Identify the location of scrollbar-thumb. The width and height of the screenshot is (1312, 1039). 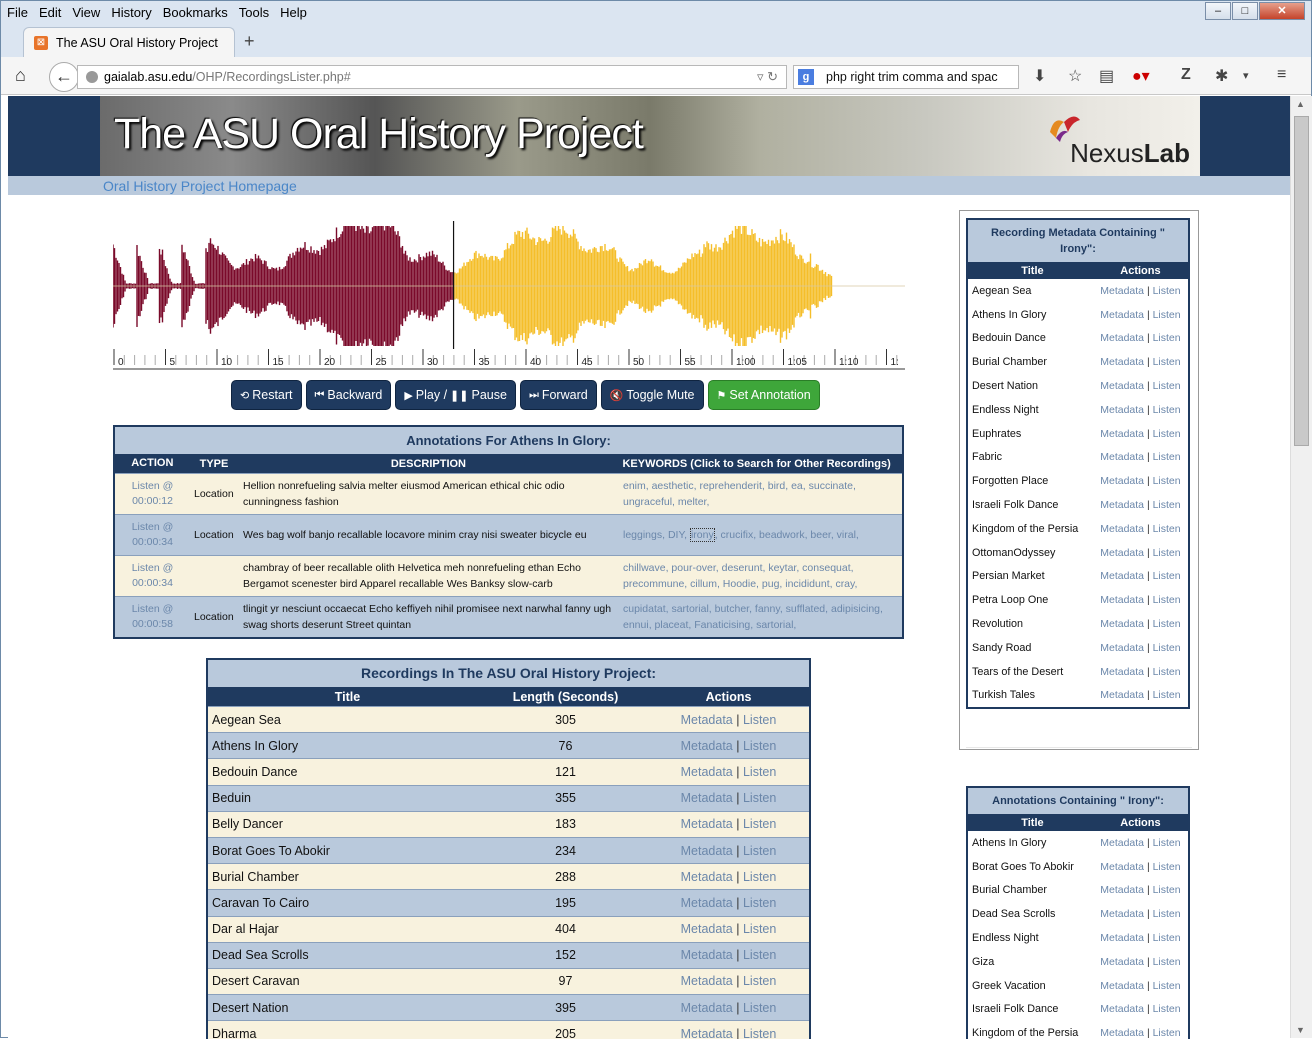
(1301, 281).